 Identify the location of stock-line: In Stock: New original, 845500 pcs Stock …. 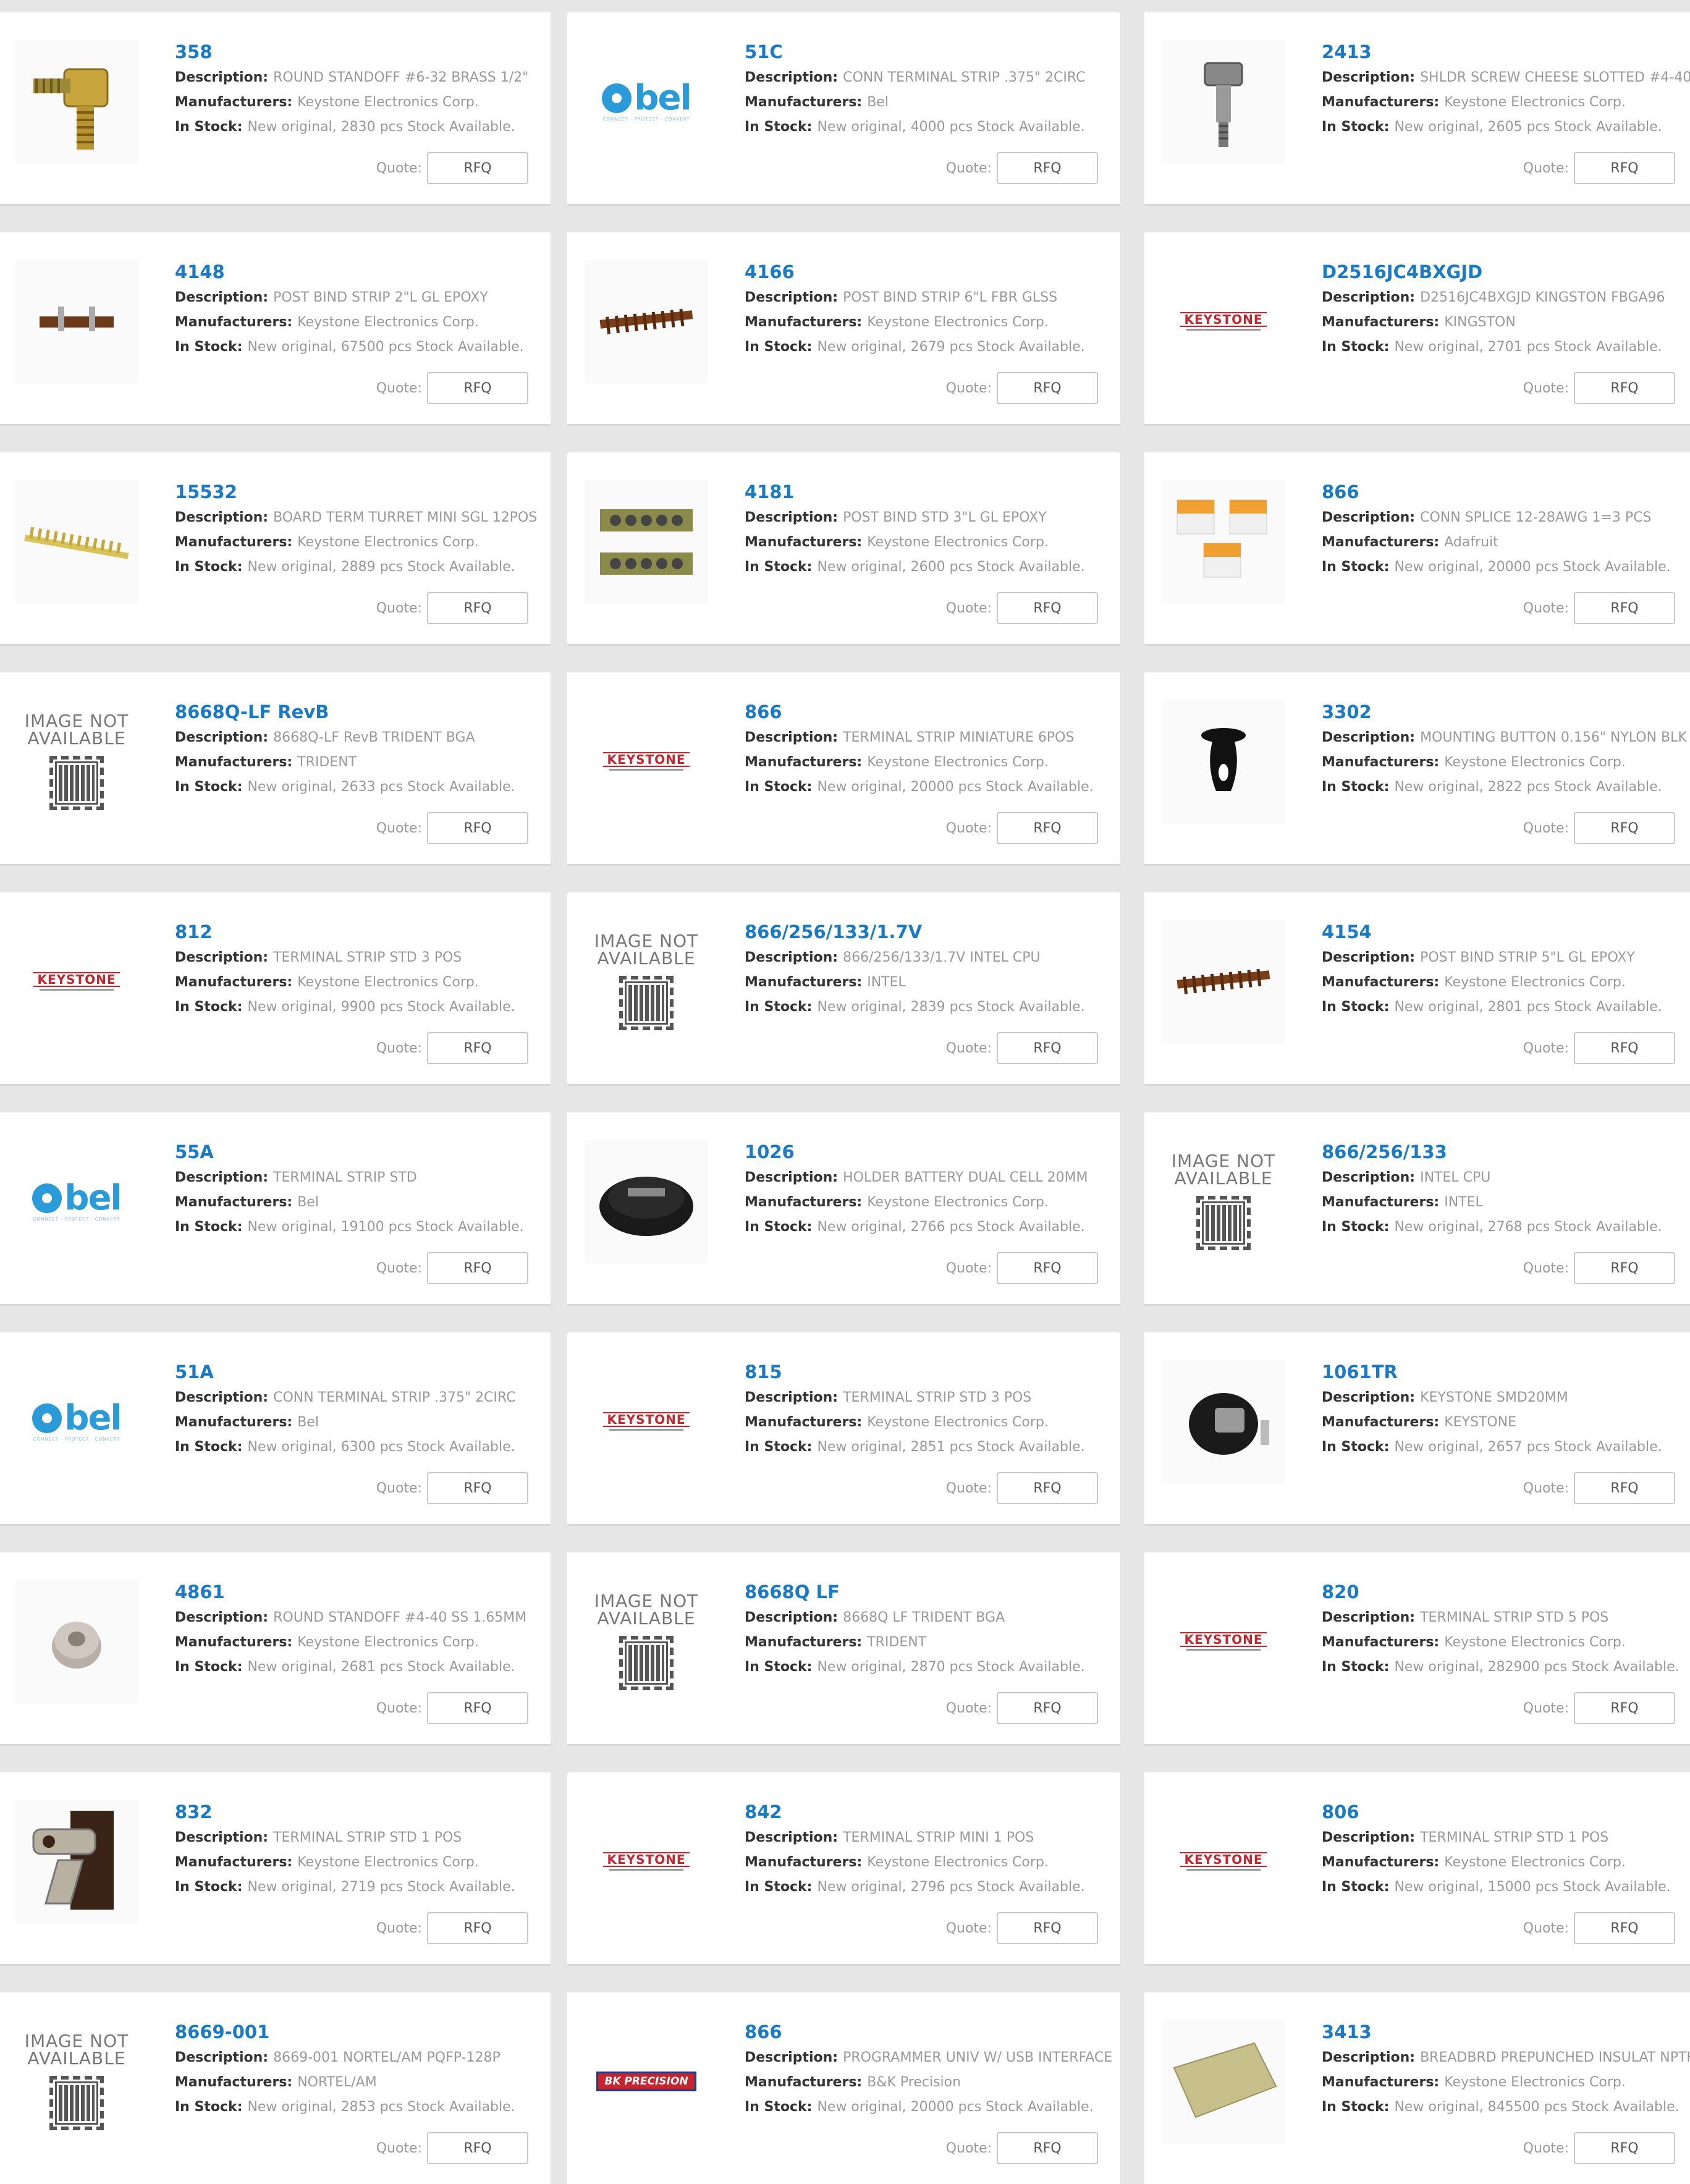
(1506, 2107).